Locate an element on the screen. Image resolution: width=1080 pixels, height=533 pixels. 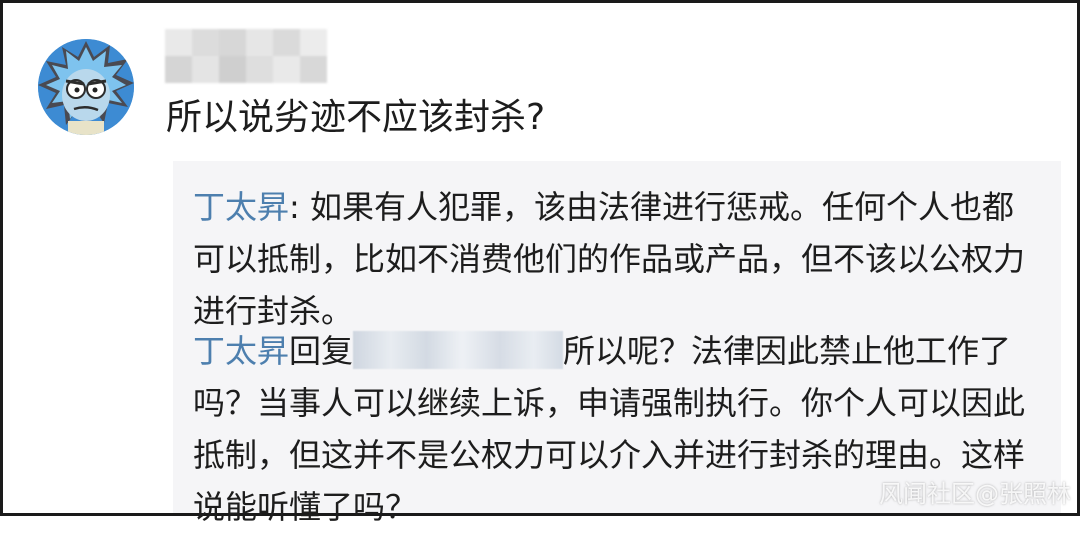
watermark: 风闻社区@张照林 is located at coordinates (975, 494).